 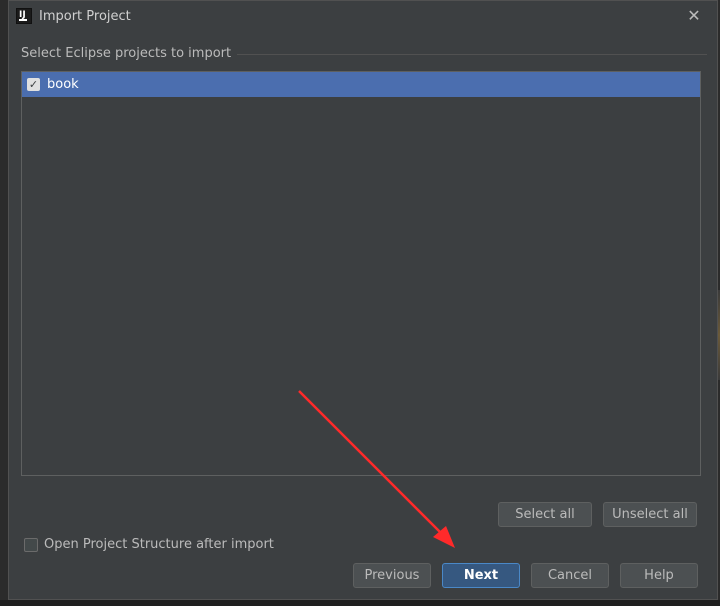 What do you see at coordinates (360, 603) in the screenshot?
I see `background-bottom-bar` at bounding box center [360, 603].